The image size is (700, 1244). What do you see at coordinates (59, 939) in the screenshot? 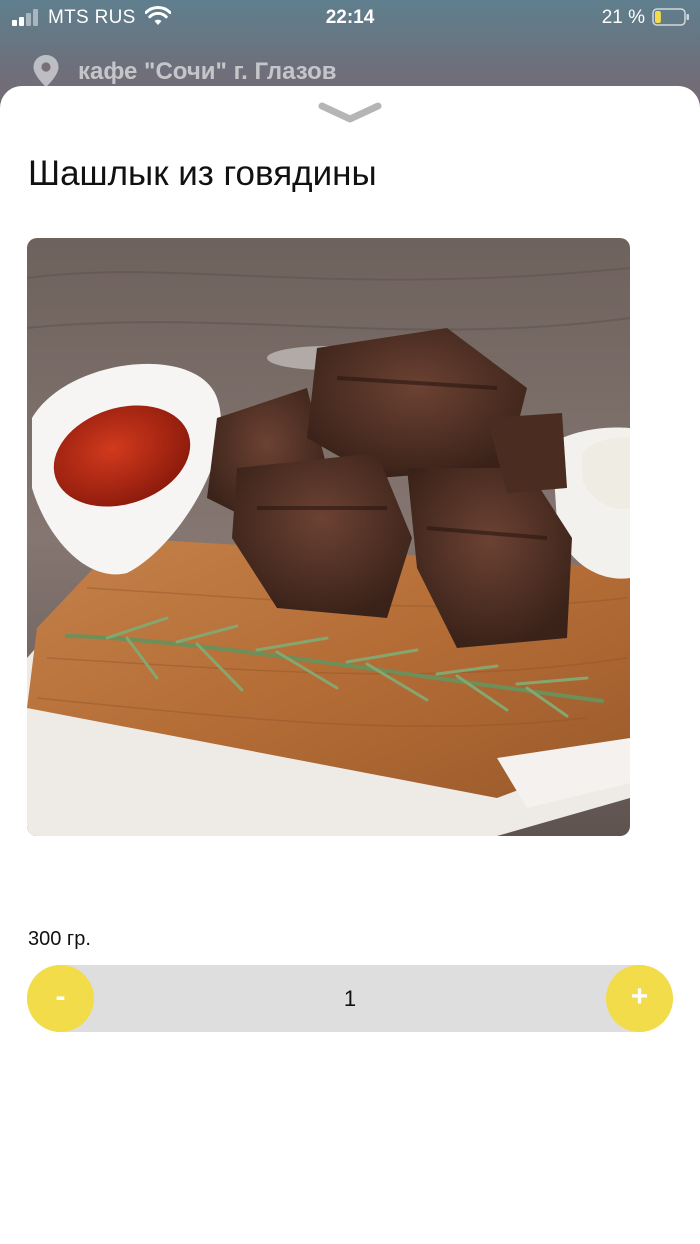
I see `portion-weight: 300 гр.` at bounding box center [59, 939].